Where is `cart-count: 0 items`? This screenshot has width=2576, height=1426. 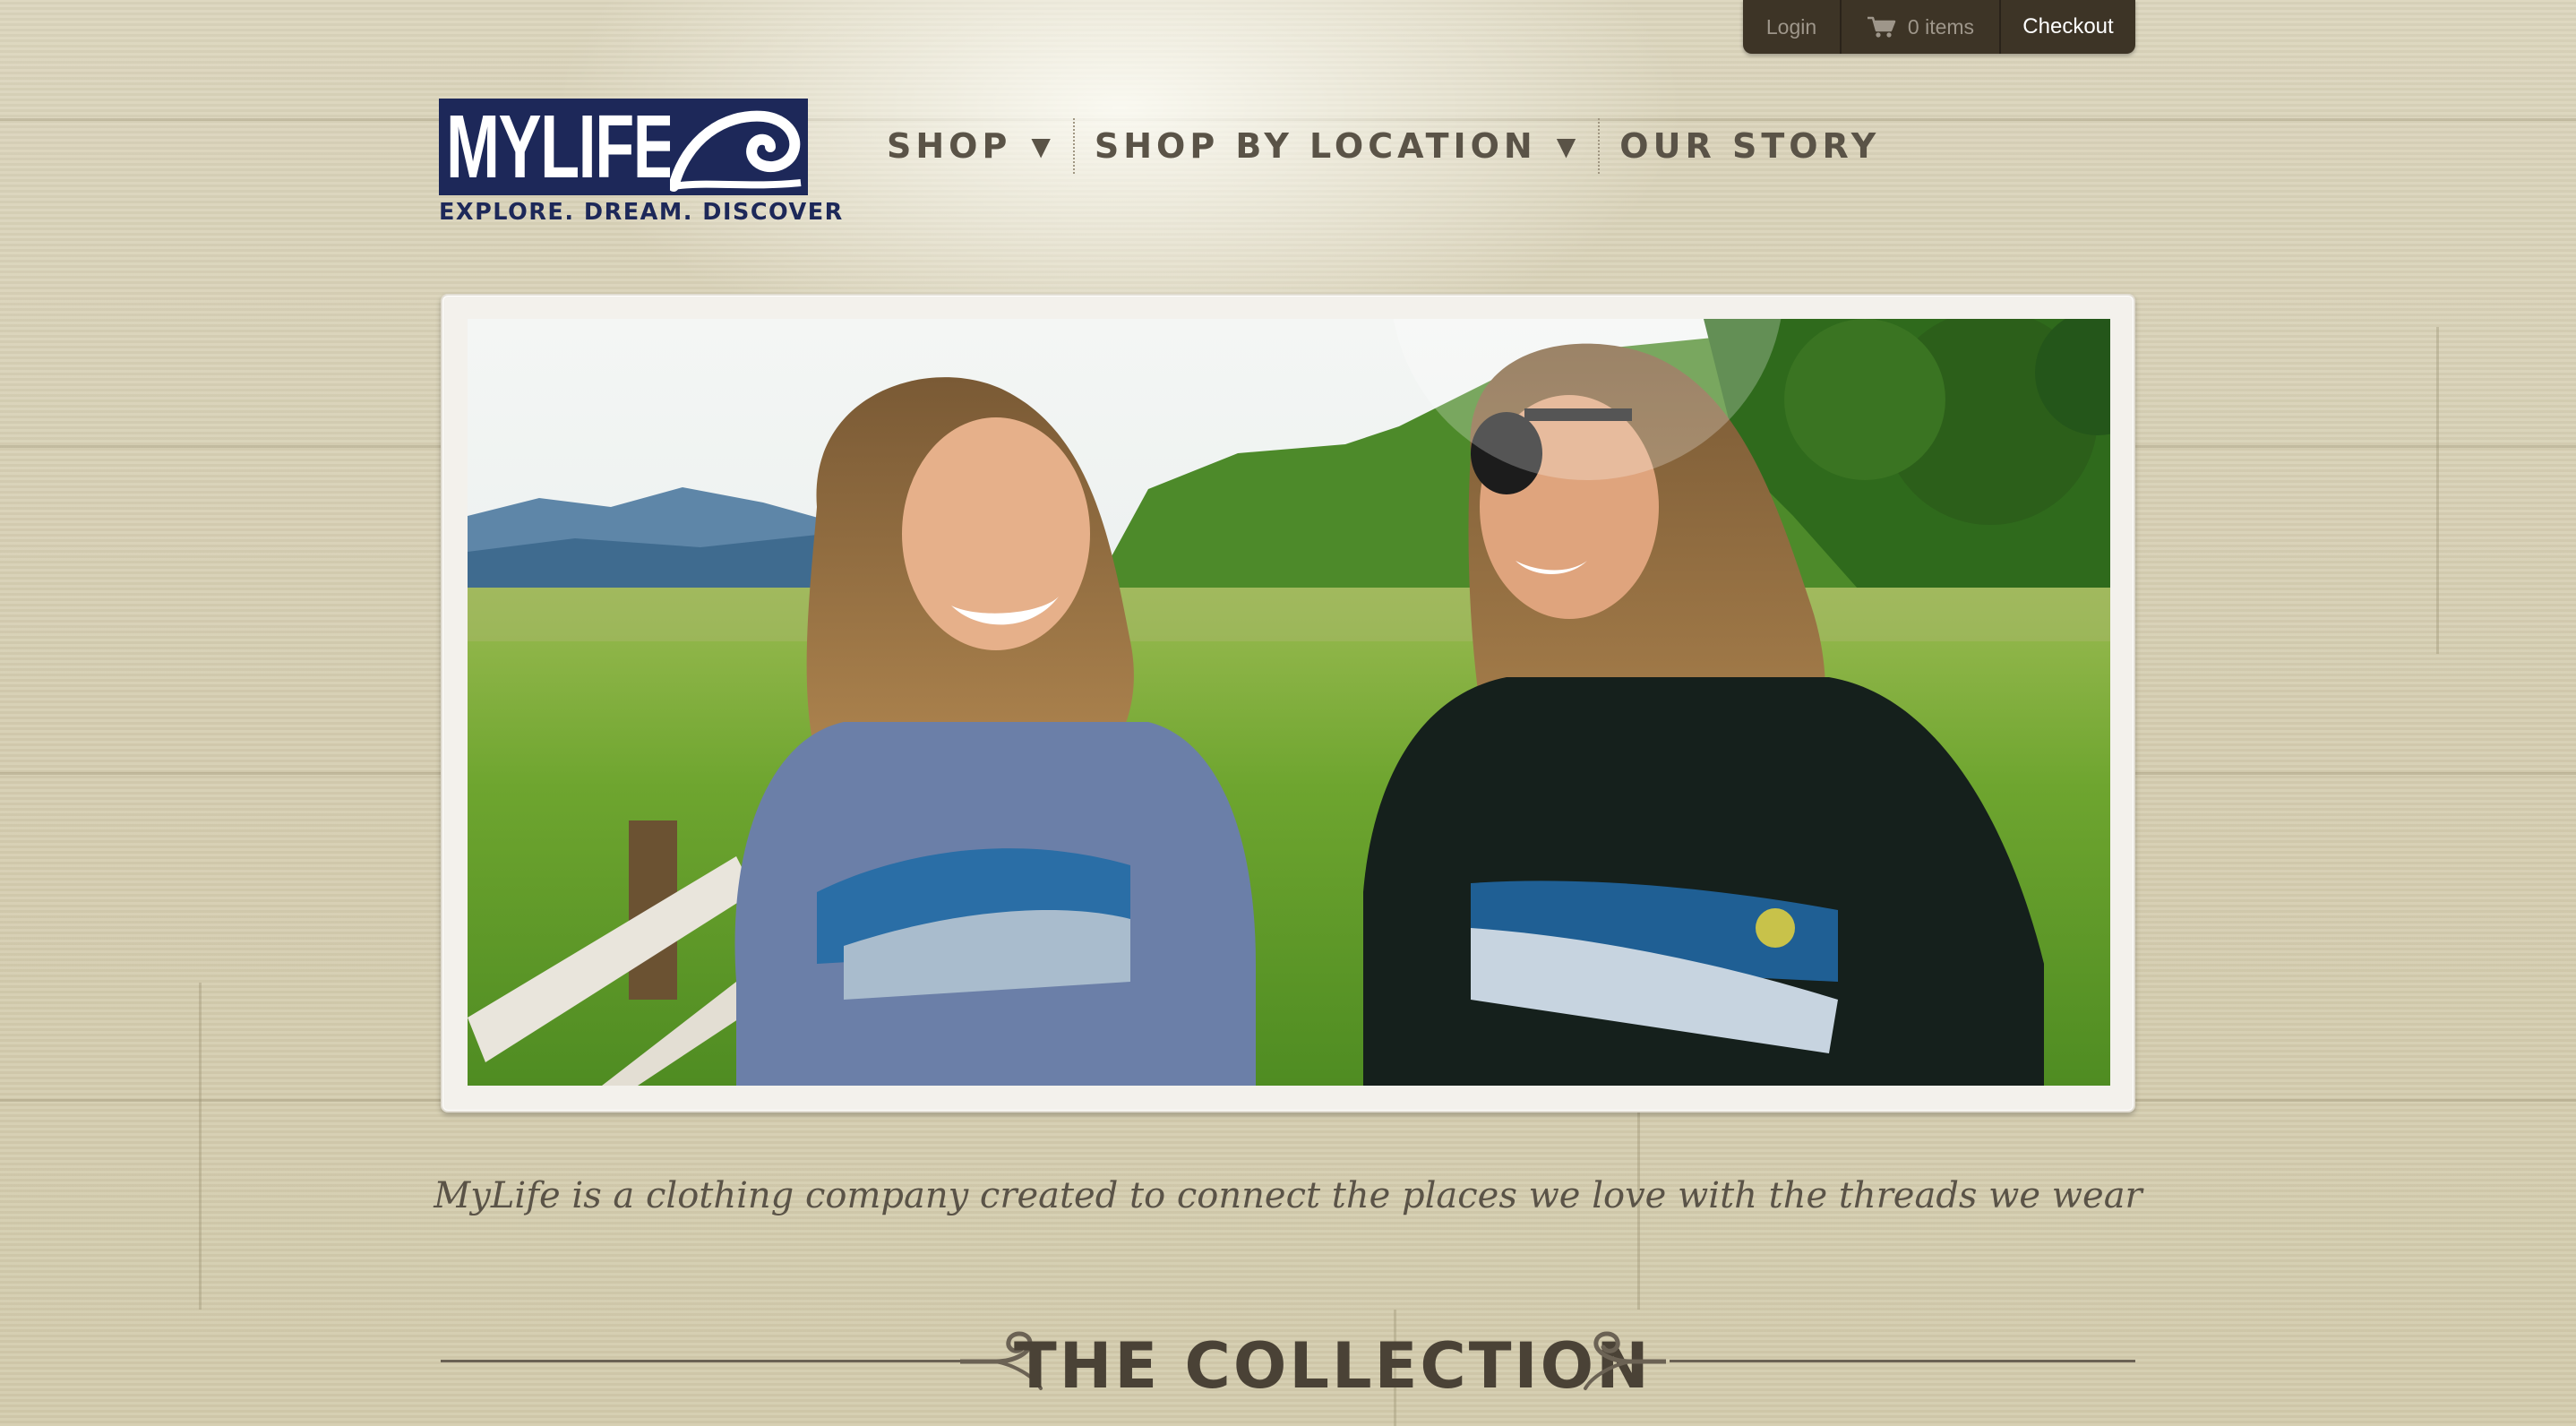
cart-count: 0 items is located at coordinates (1941, 26).